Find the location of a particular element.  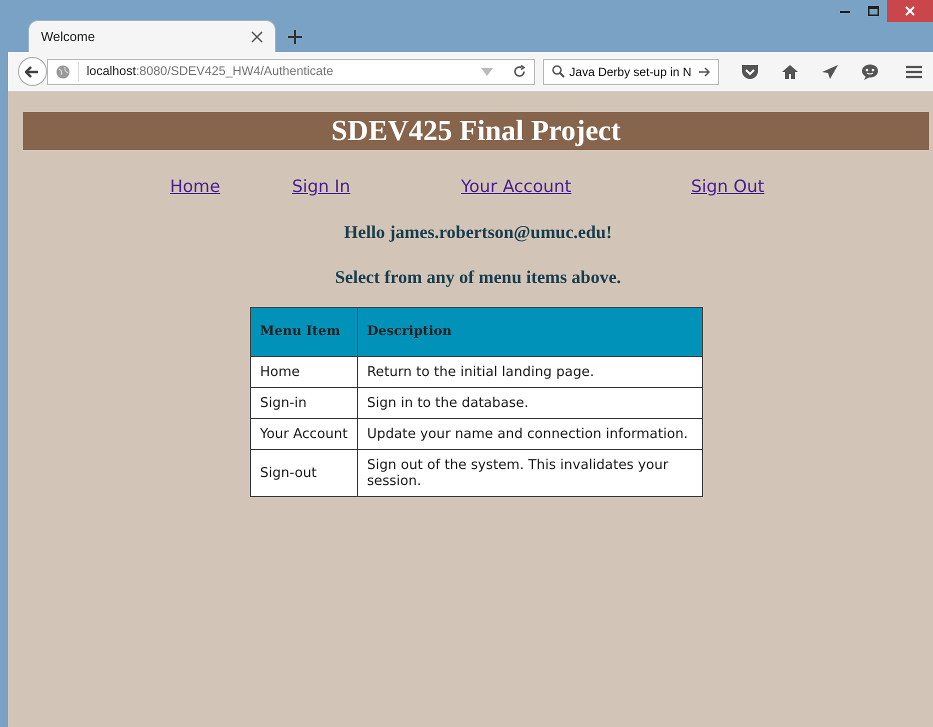

table-cell: Sign out of the system. This invalidates your session. is located at coordinates (530, 472).